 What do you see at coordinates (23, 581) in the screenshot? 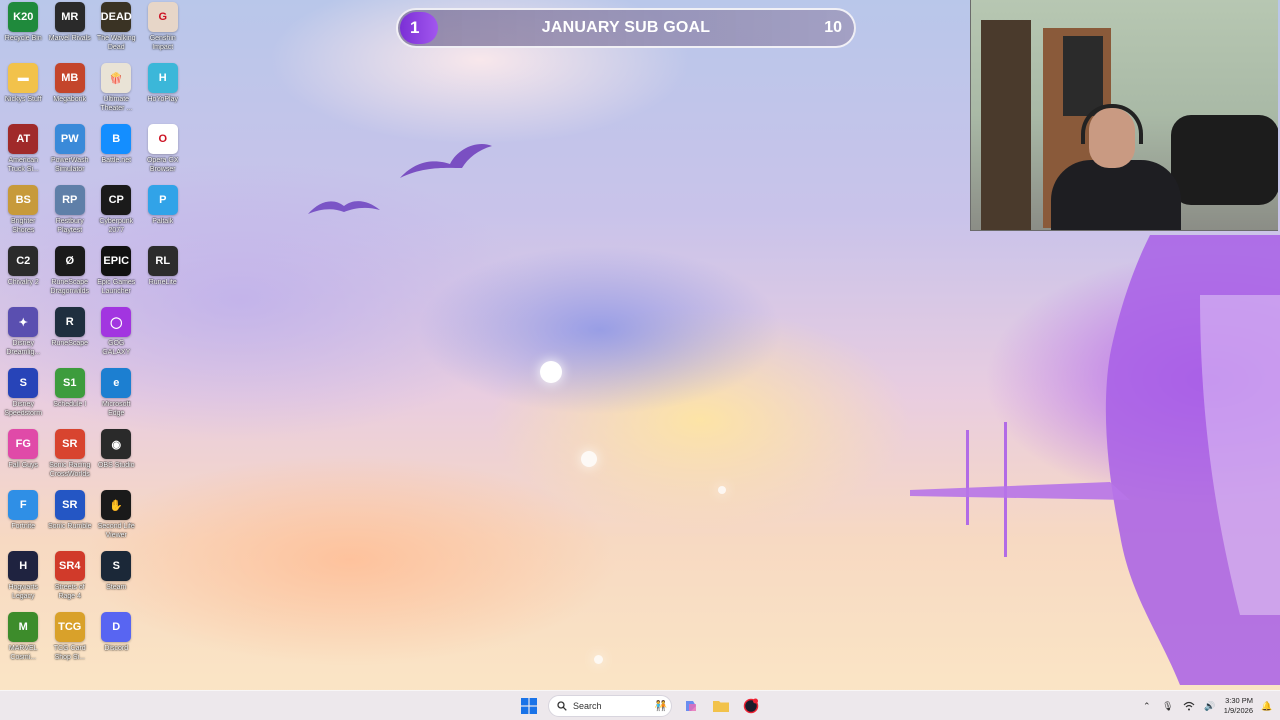
I see `desktop-icon: H Hogwarts Legacy` at bounding box center [23, 581].